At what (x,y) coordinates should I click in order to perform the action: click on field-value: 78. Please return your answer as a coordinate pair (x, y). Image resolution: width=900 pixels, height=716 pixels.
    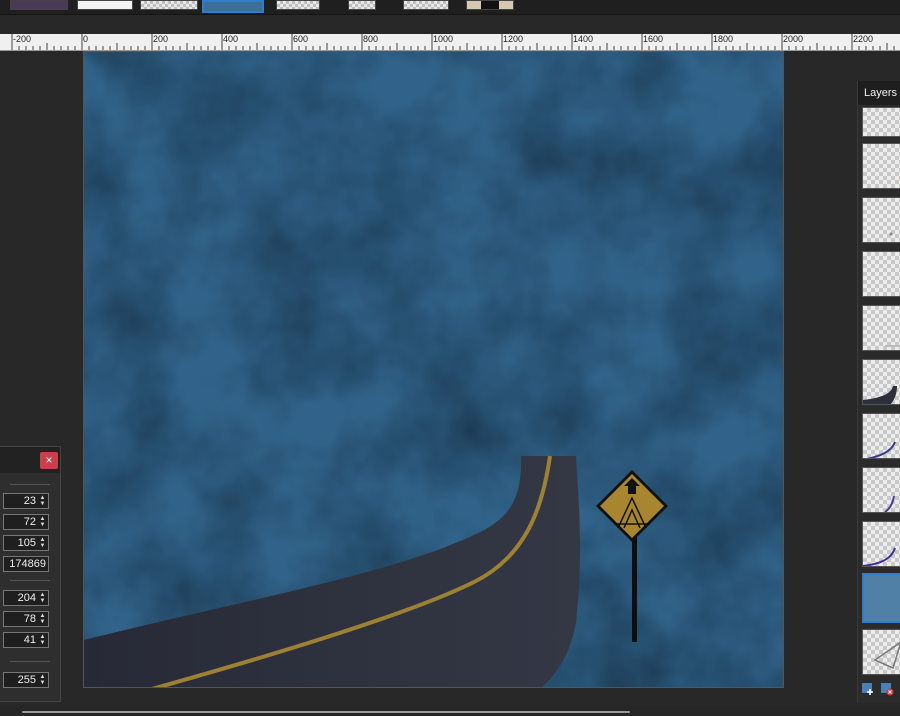
    Looking at the image, I should click on (29, 619).